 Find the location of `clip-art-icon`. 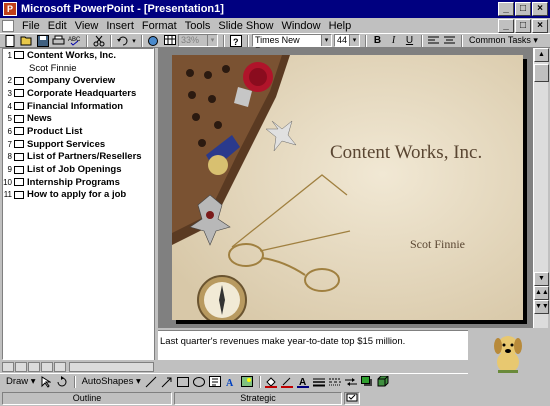

clip-art-icon is located at coordinates (247, 381).